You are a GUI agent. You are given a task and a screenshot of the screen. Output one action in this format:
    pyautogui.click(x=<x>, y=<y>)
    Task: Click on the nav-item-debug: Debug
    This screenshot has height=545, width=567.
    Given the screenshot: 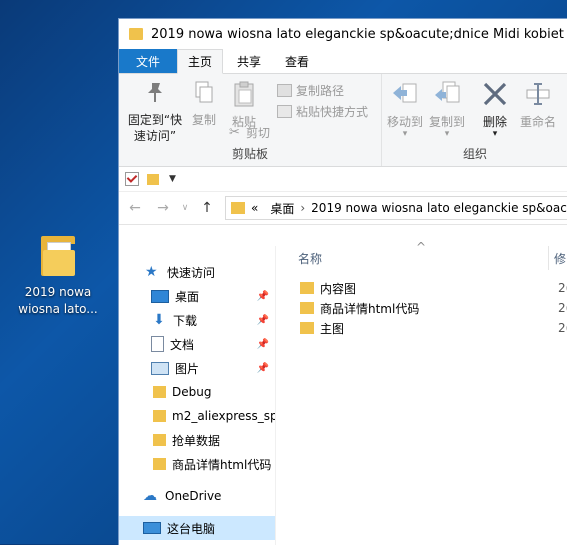 What is the action you would take?
    pyautogui.click(x=197, y=392)
    